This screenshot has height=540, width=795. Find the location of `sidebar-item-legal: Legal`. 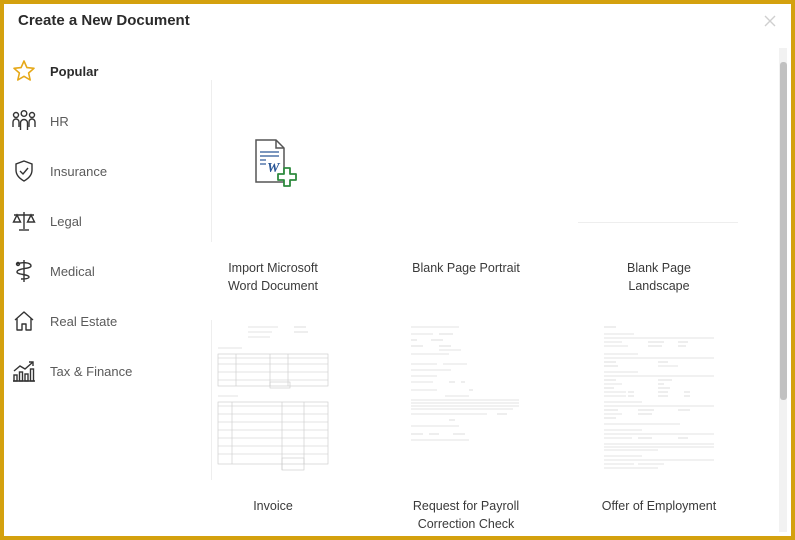

sidebar-item-legal: Legal is located at coordinates (100, 221).